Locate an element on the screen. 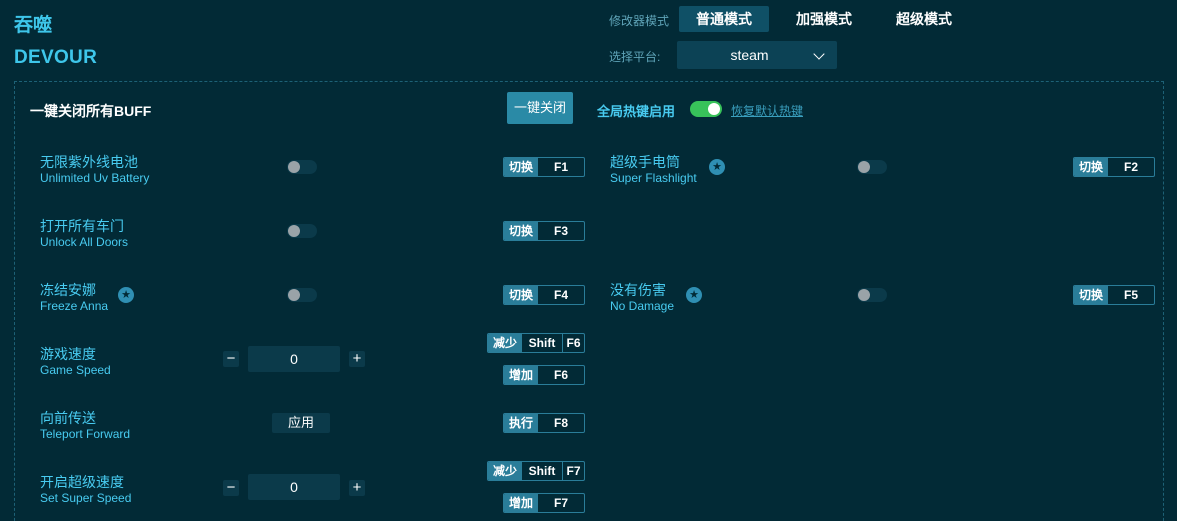  feature-label-en: Teleport Forward is located at coordinates (85, 434).